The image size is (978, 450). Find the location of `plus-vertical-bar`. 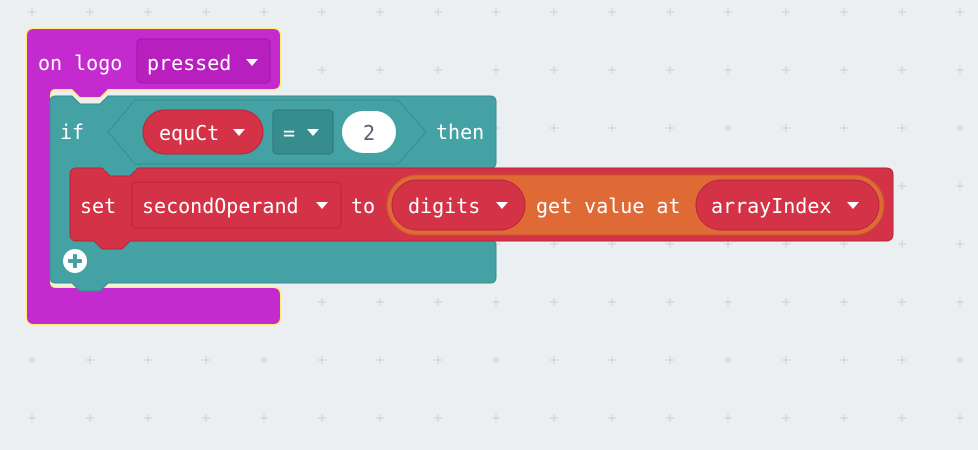

plus-vertical-bar is located at coordinates (75, 261).